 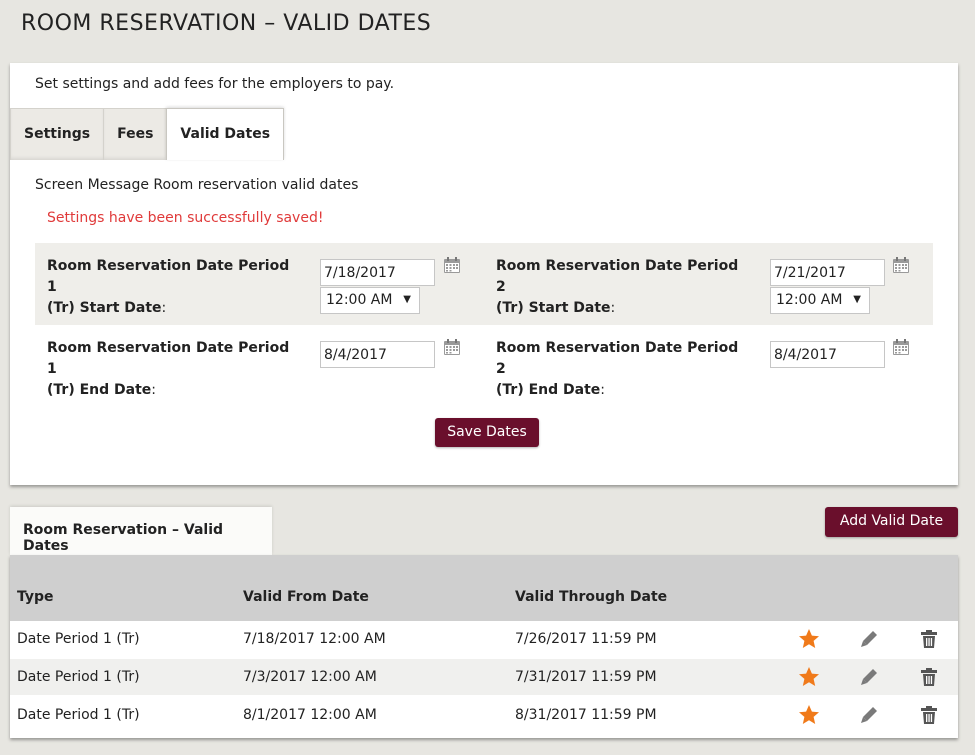 What do you see at coordinates (377, 354) in the screenshot?
I see `period1-end-date-input` at bounding box center [377, 354].